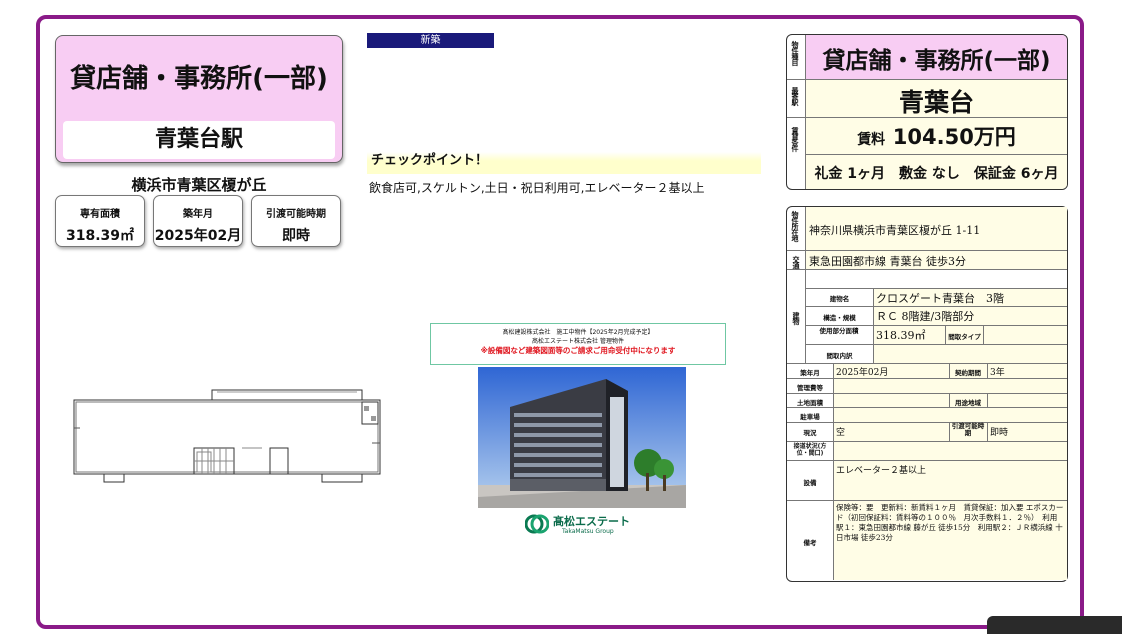 The height and width of the screenshot is (634, 1122). I want to click on bname-value: クロスゲート青葉台 3階, so click(940, 298).